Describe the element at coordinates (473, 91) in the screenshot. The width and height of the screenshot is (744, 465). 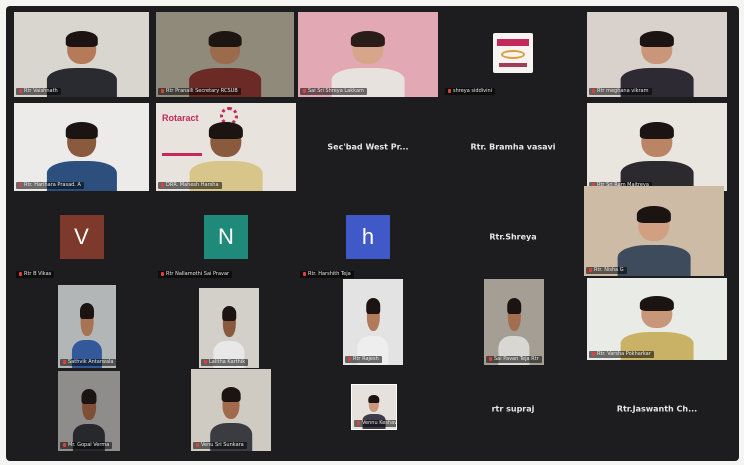
I see `participant-name-text: shreya siddivini` at that location.